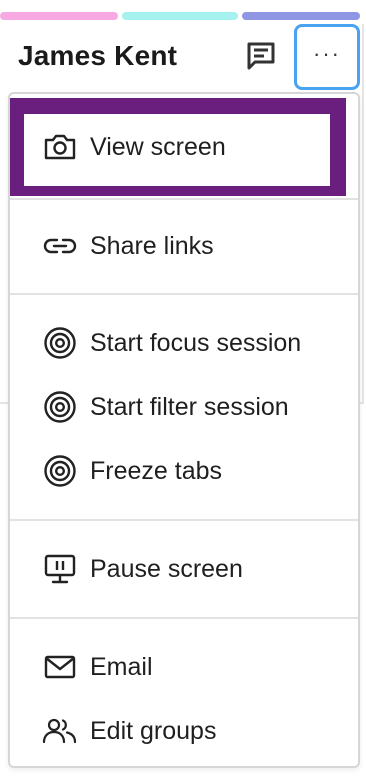  Describe the element at coordinates (60, 569) in the screenshot. I see `monitor-pause-icon` at that location.